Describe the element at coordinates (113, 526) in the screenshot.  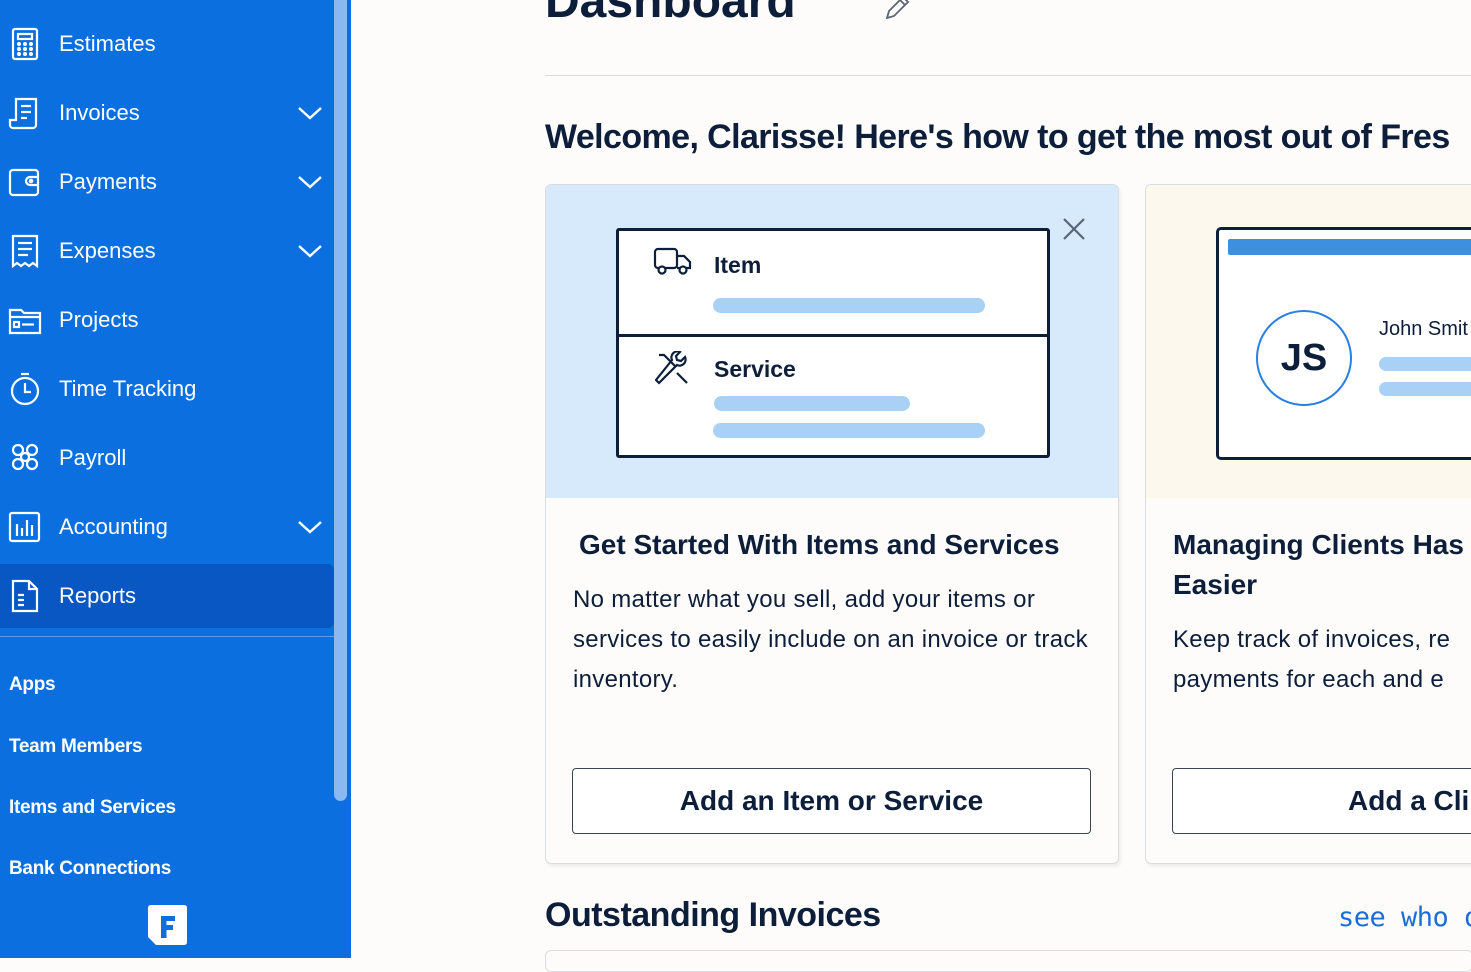
I see `sidebar-item-label: Accounting` at that location.